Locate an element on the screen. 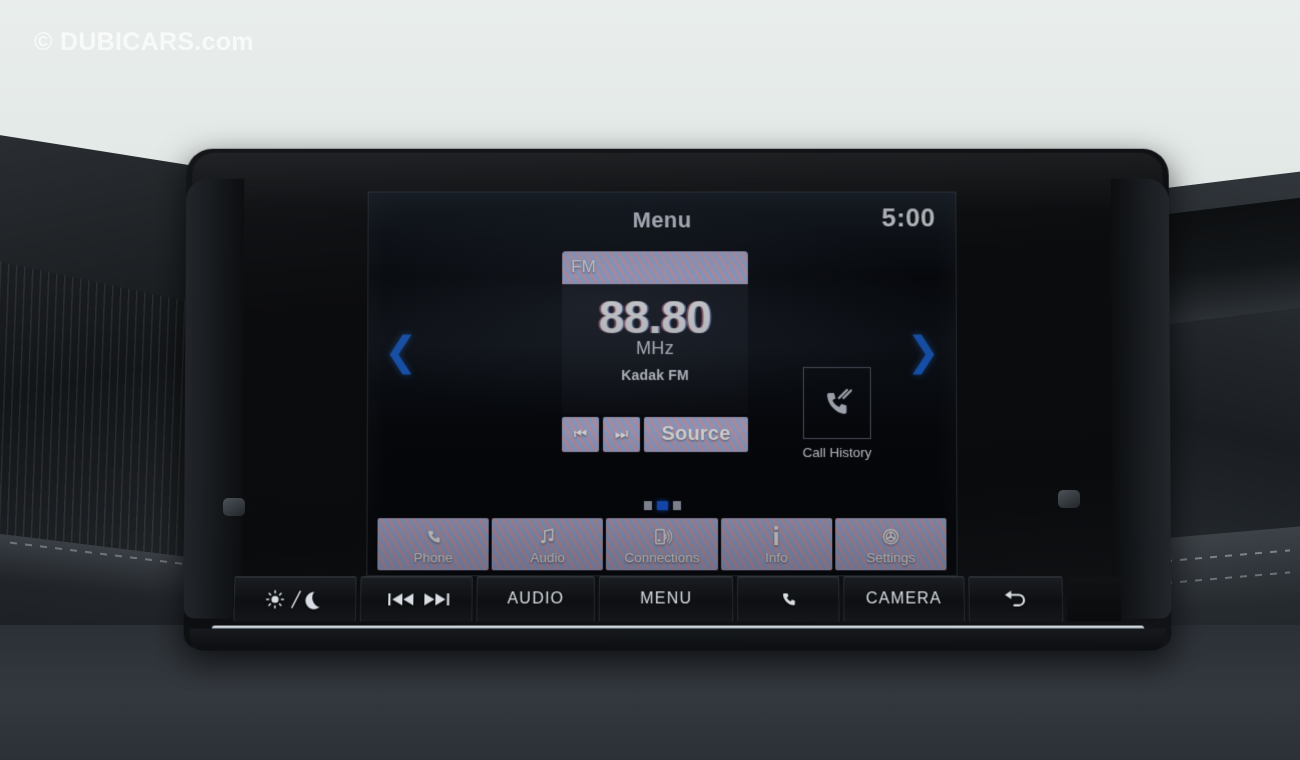  app-shortcut-bar: Phone Audio Connections Info Settings is located at coordinates (662, 544).